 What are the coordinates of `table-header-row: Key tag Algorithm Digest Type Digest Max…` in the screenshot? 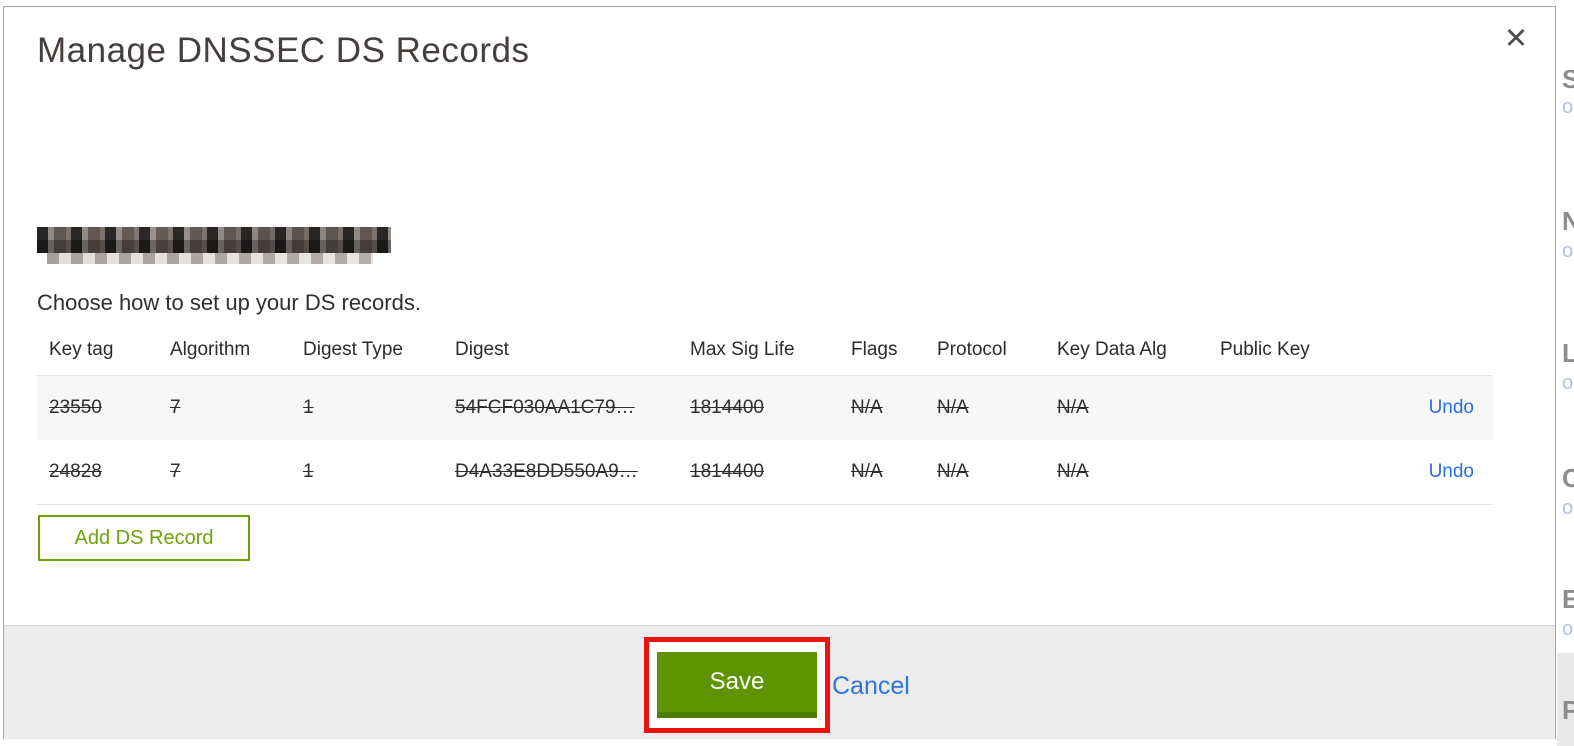 It's located at (765, 351).